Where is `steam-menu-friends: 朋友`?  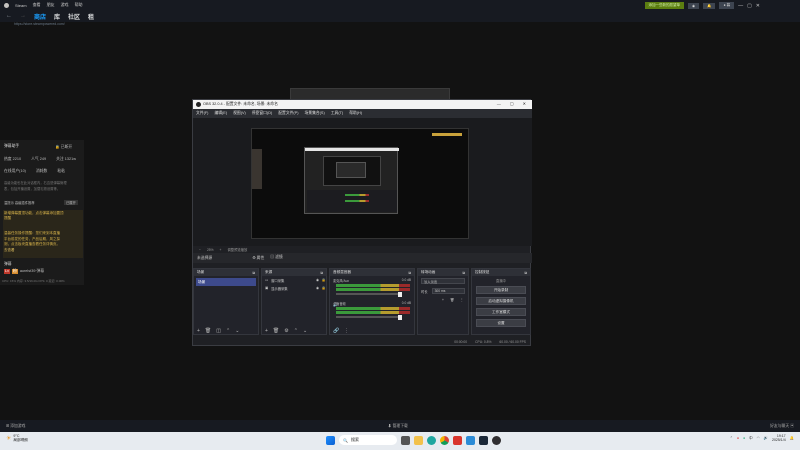
steam-menu-friends: 朋友 is located at coordinates (51, 5).